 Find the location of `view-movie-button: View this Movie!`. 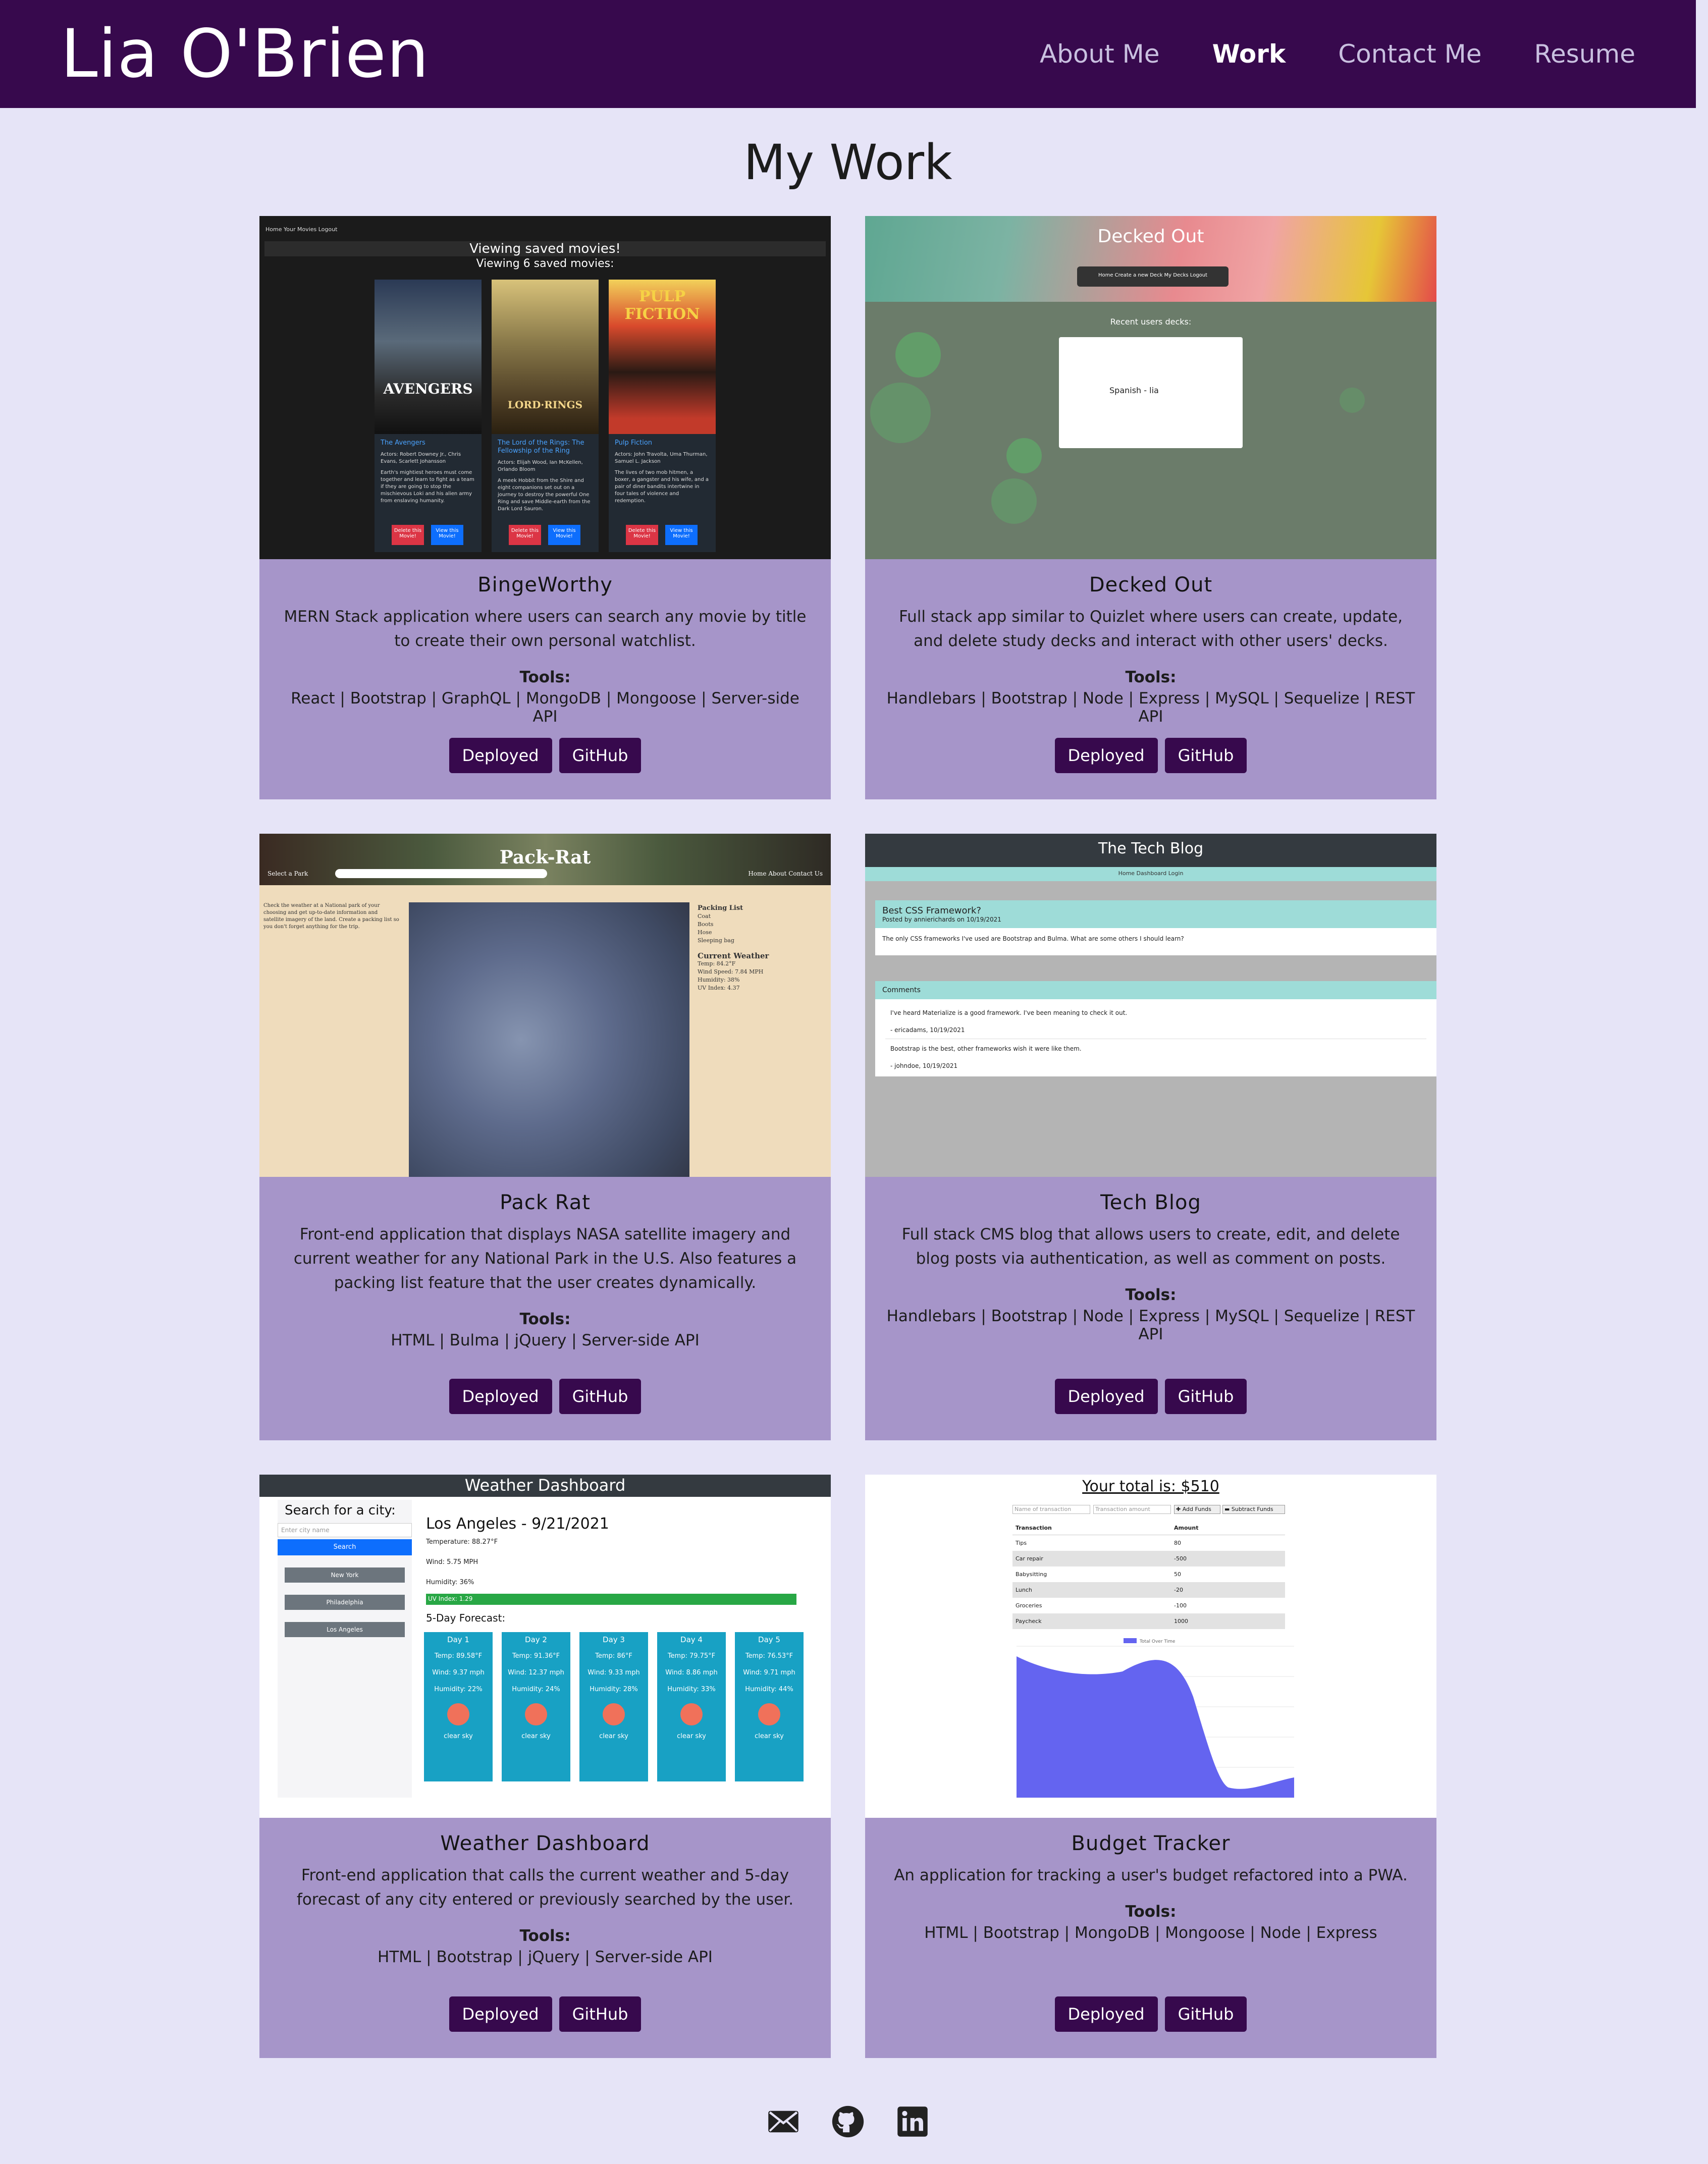

view-movie-button: View this Movie! is located at coordinates (681, 535).